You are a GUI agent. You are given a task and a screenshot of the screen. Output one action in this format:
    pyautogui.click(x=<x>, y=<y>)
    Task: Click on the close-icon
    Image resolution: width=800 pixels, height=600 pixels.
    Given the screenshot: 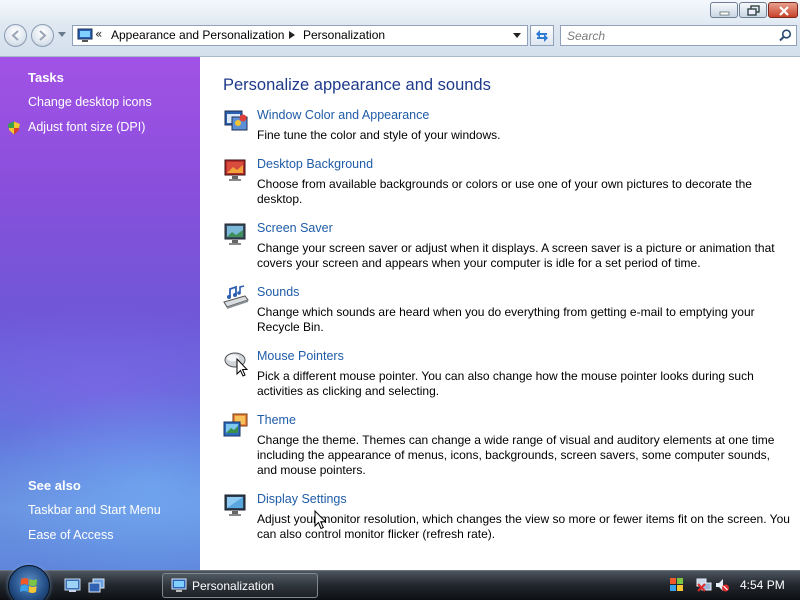 What is the action you would take?
    pyautogui.click(x=784, y=11)
    